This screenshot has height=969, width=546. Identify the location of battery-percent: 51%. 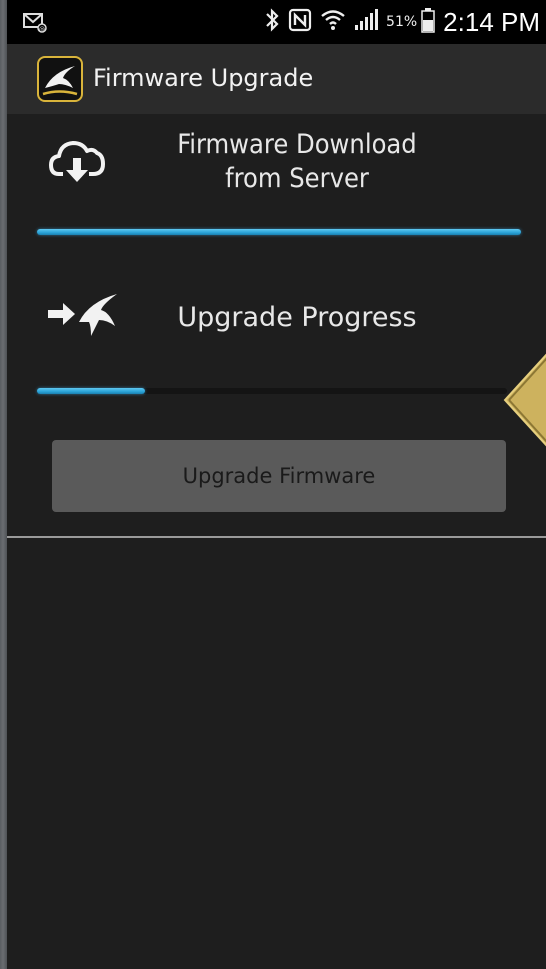
(402, 22).